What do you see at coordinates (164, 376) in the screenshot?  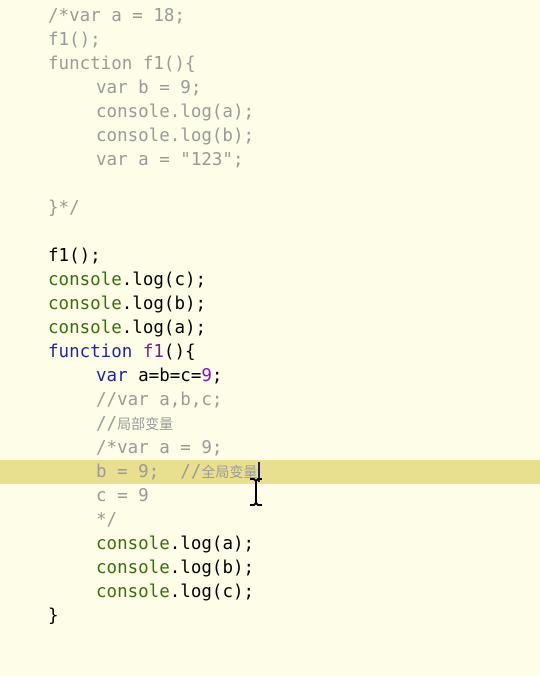 I see `code-text: a=b=c=` at bounding box center [164, 376].